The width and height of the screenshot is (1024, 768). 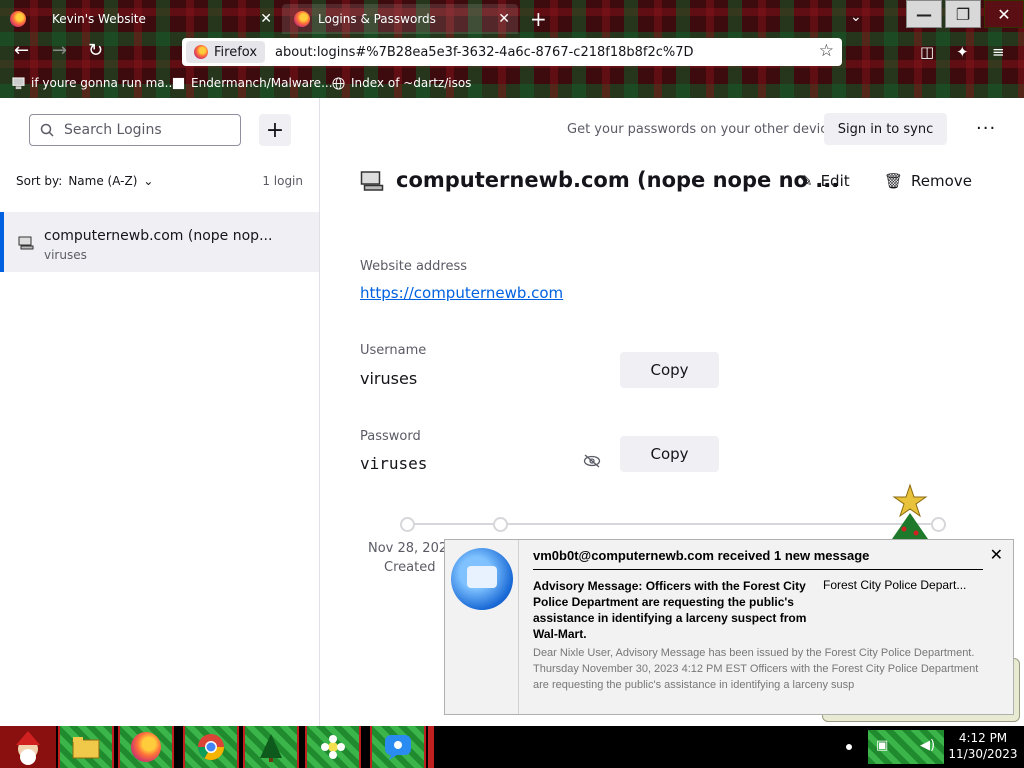 What do you see at coordinates (962, 52) in the screenshot?
I see `extensions-icon: ✦` at bounding box center [962, 52].